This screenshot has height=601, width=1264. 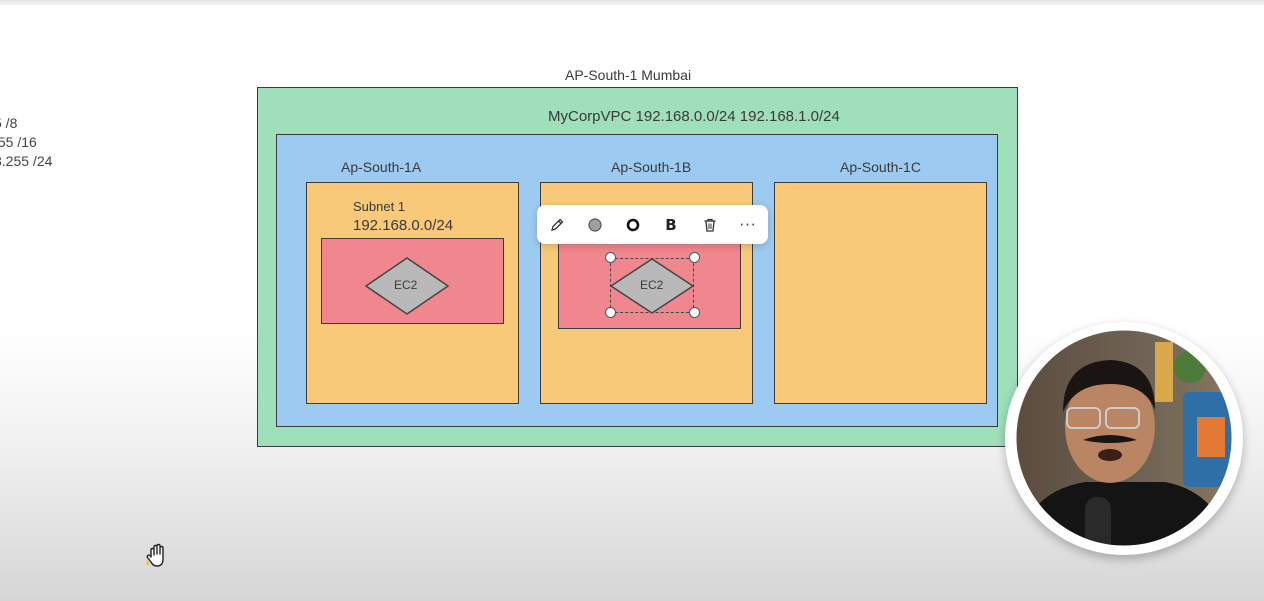 What do you see at coordinates (26, 161) in the screenshot?
I see `side-note: 3.255 /24` at bounding box center [26, 161].